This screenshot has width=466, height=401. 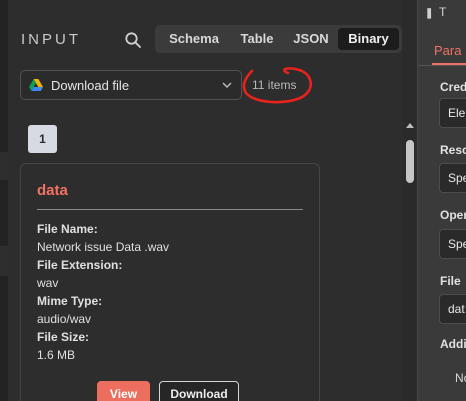 What do you see at coordinates (194, 39) in the screenshot?
I see `tab-schema: Schema` at bounding box center [194, 39].